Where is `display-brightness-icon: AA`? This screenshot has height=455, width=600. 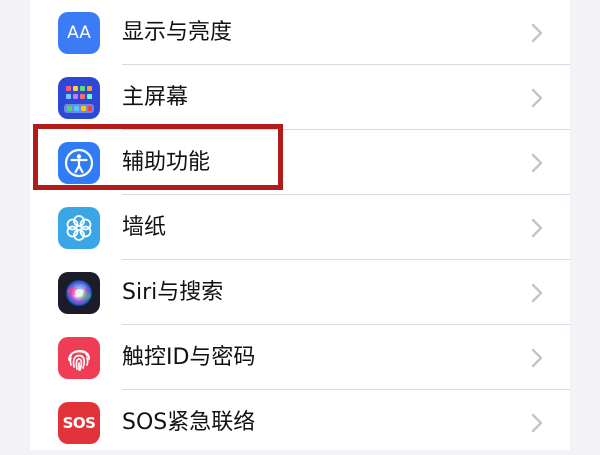 display-brightness-icon: AA is located at coordinates (79, 33).